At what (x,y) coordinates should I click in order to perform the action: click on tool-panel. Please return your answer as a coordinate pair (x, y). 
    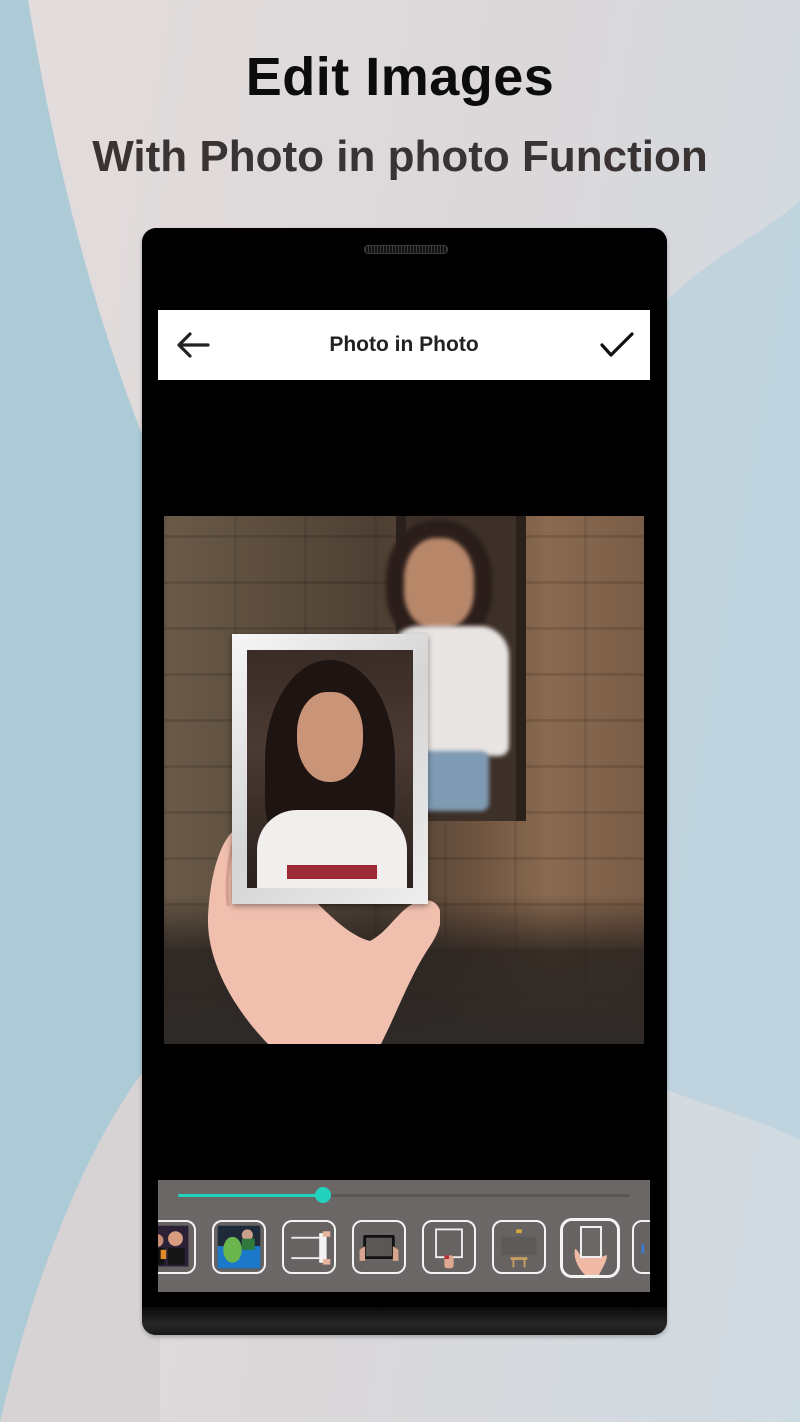
    Looking at the image, I should click on (404, 1236).